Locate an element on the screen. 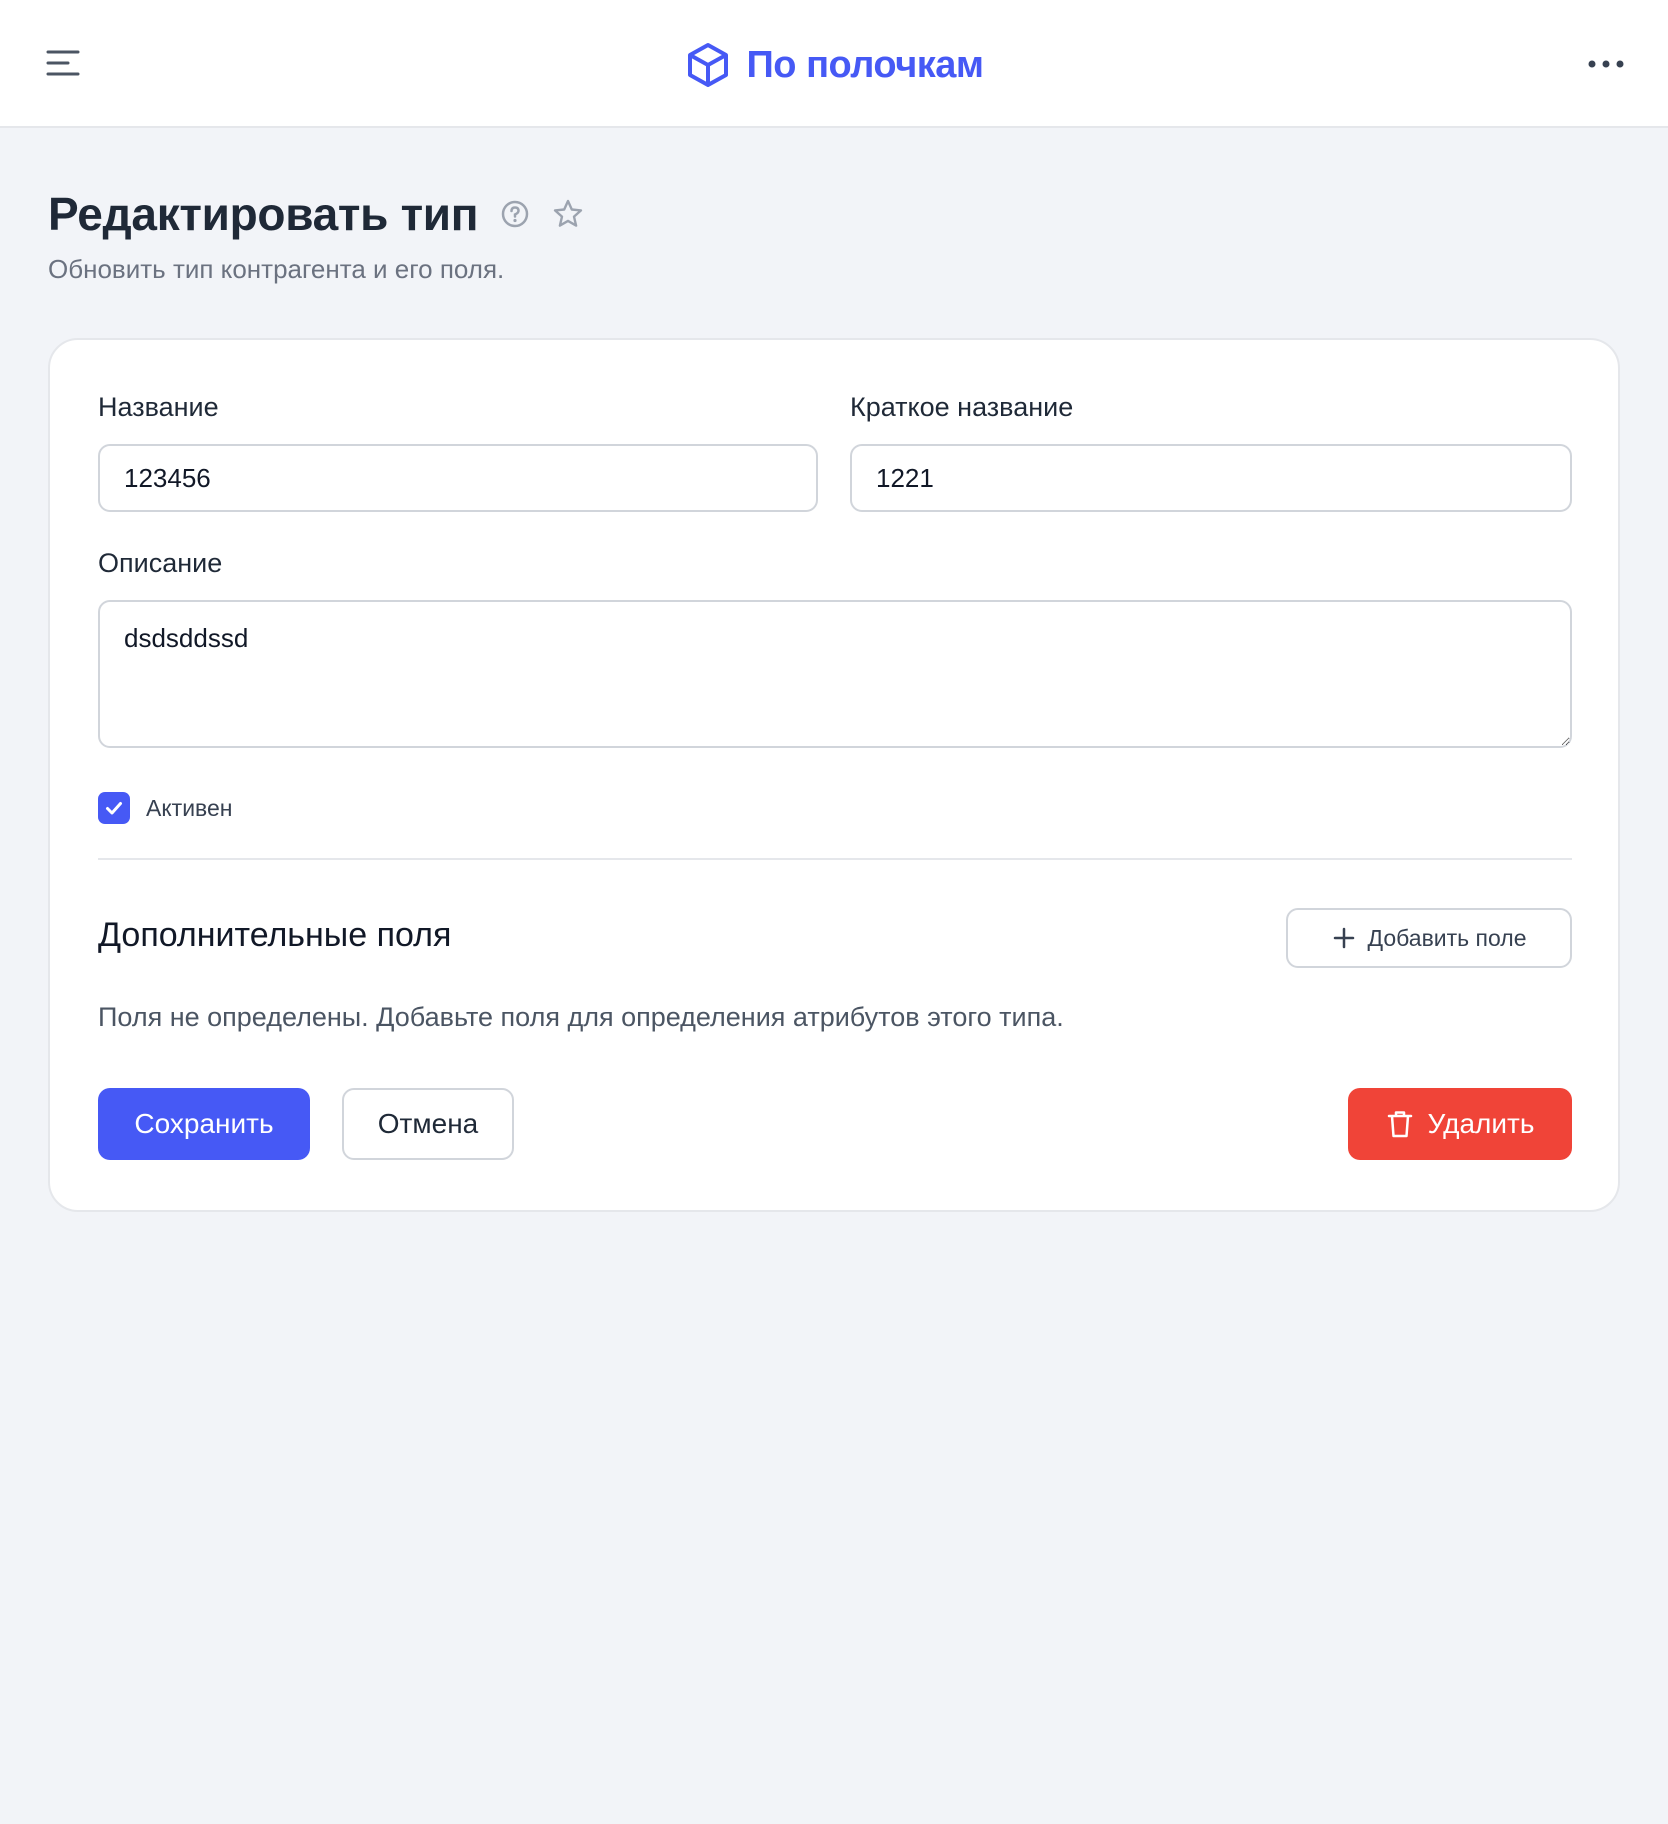 The width and height of the screenshot is (1668, 1824). delete-button-label: Удалить is located at coordinates (1481, 1123).